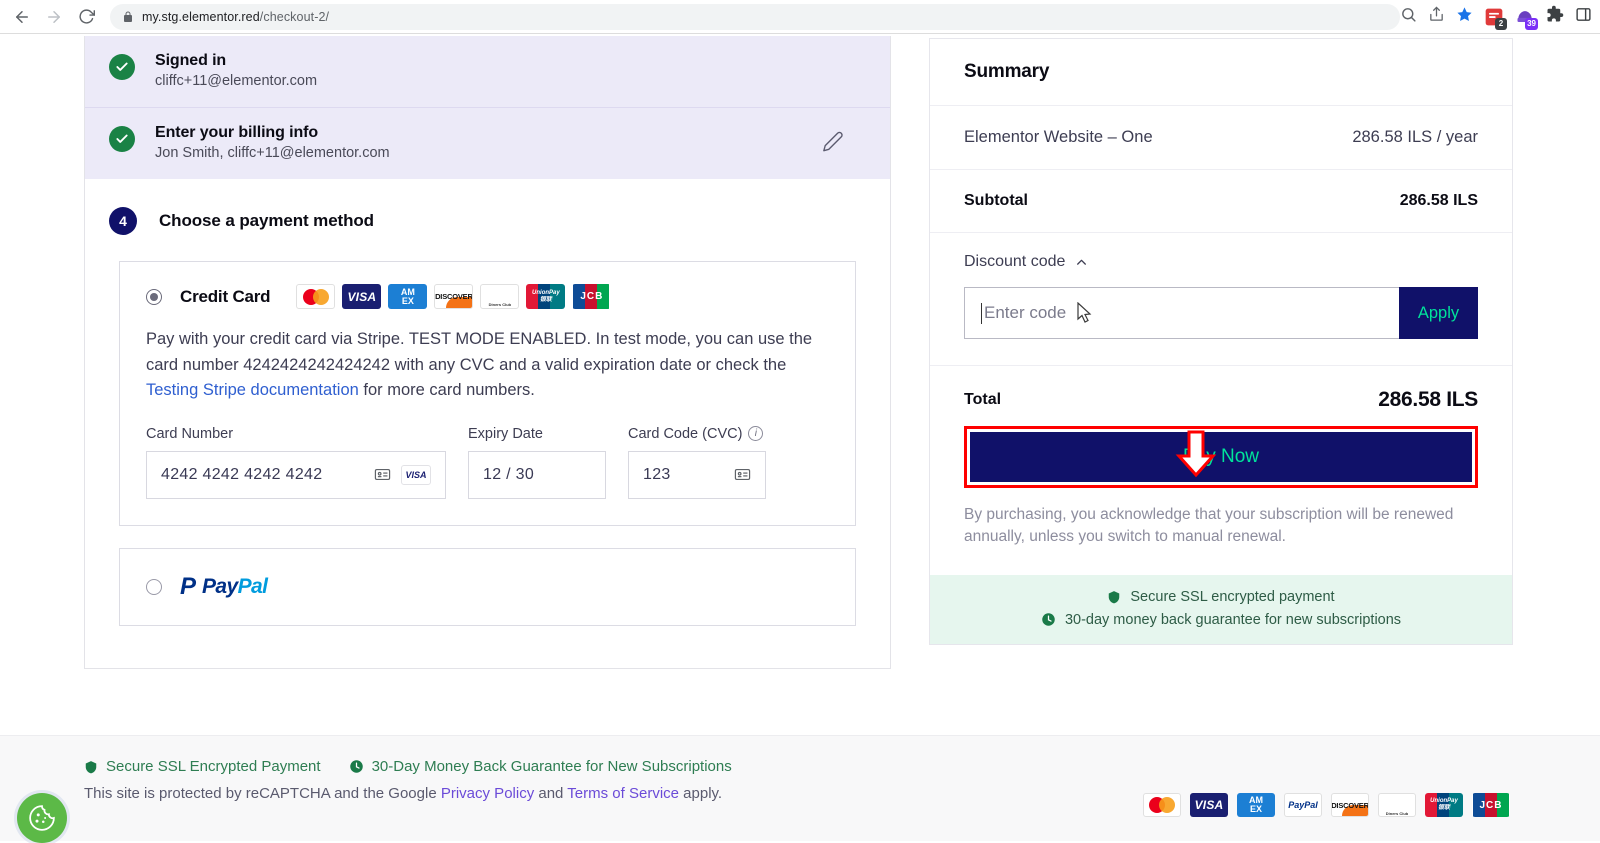 The width and height of the screenshot is (1600, 843). I want to click on cvc-input: 123, so click(697, 474).